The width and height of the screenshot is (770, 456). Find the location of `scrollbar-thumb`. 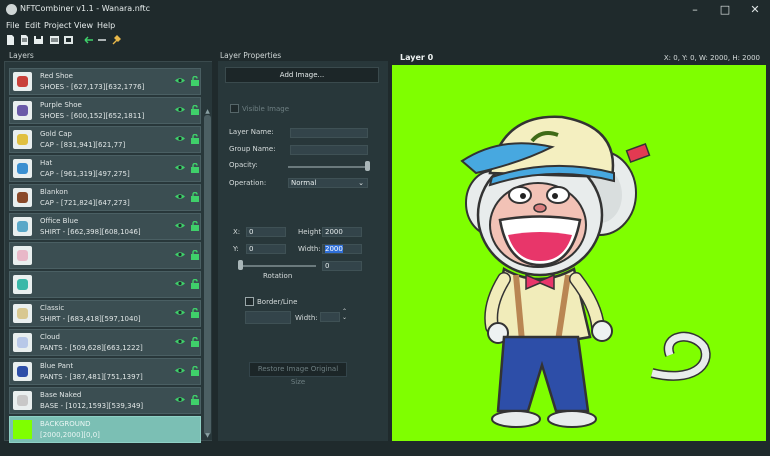

scrollbar-thumb is located at coordinates (207, 275).